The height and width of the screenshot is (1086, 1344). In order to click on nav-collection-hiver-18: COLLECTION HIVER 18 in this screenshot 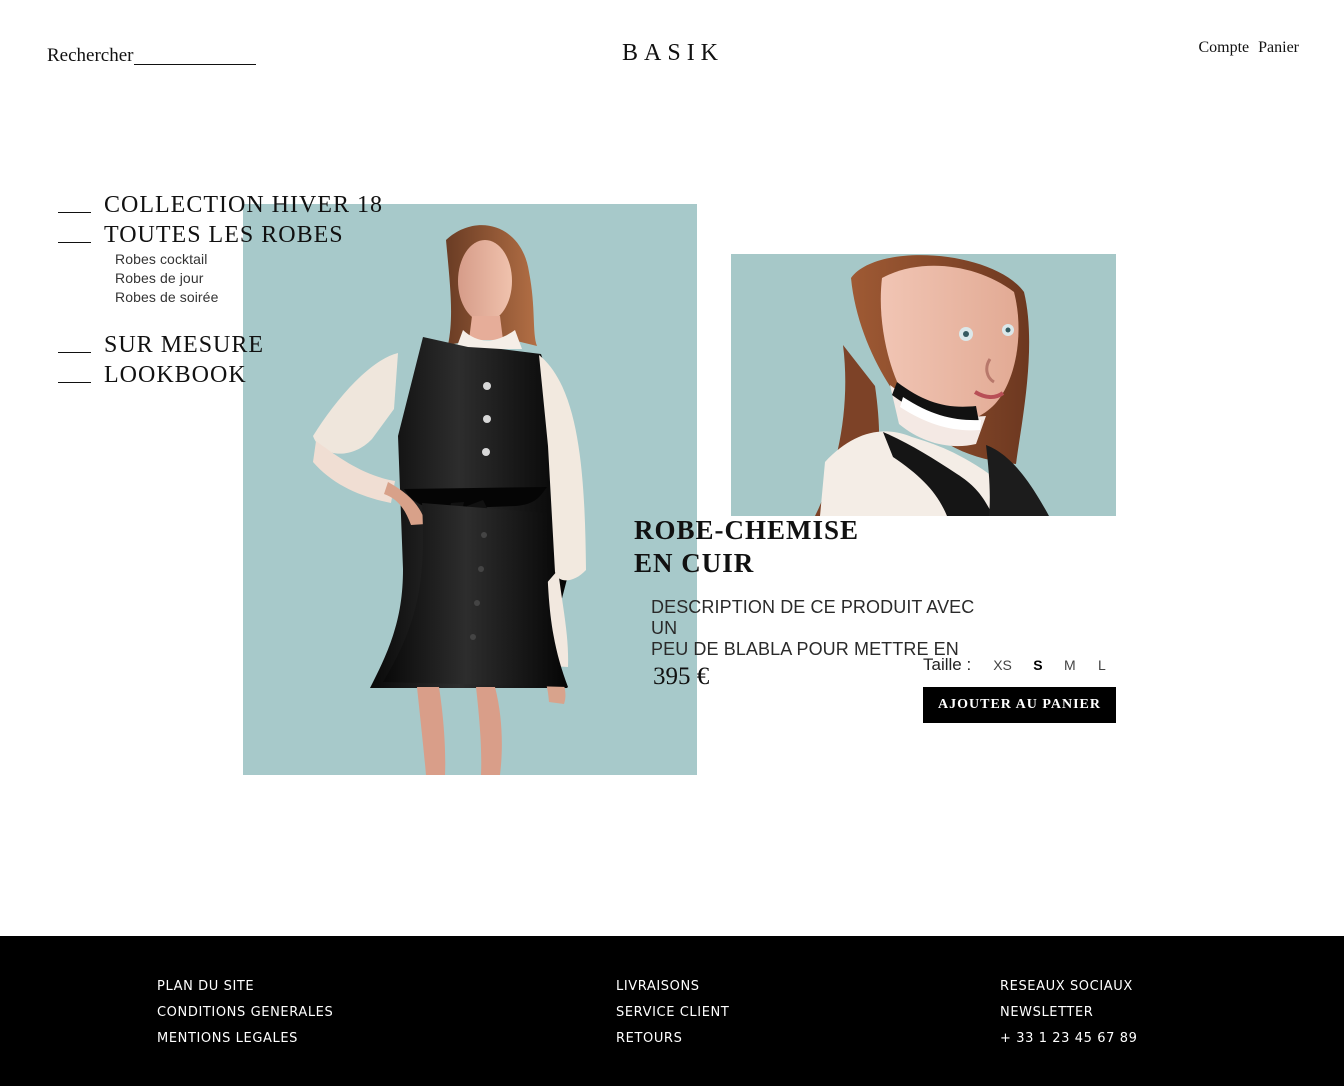, I will do `click(220, 205)`.